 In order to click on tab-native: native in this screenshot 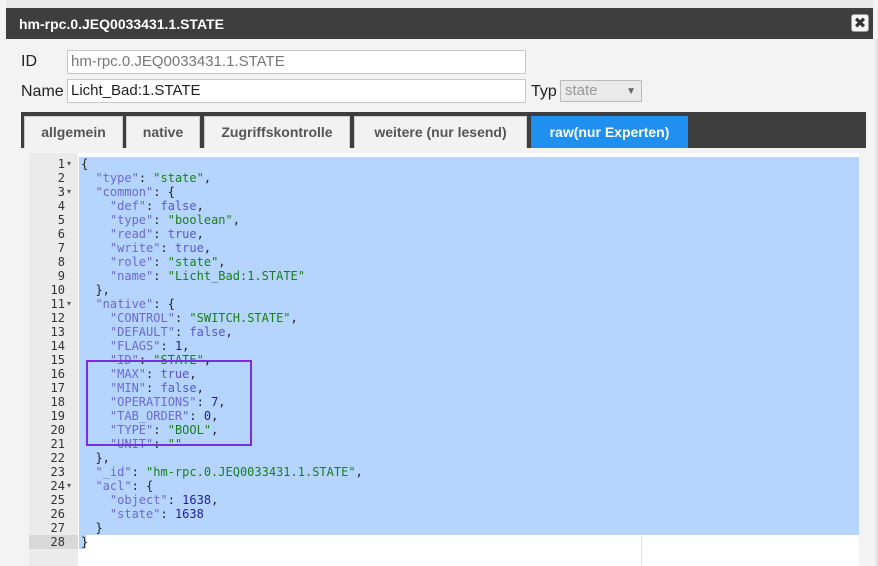, I will do `click(163, 132)`.